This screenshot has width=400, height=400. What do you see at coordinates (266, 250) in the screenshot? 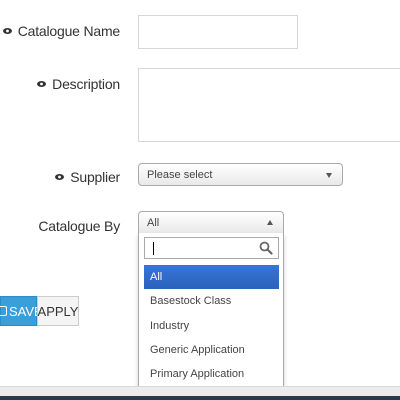
I see `magnifier-icon` at bounding box center [266, 250].